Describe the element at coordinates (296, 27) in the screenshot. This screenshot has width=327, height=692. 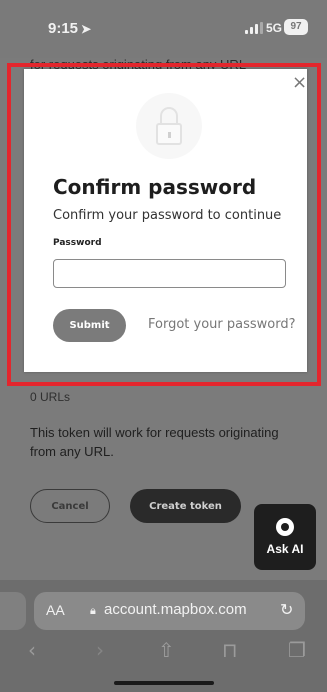
I see `battery-icon: 97` at that location.